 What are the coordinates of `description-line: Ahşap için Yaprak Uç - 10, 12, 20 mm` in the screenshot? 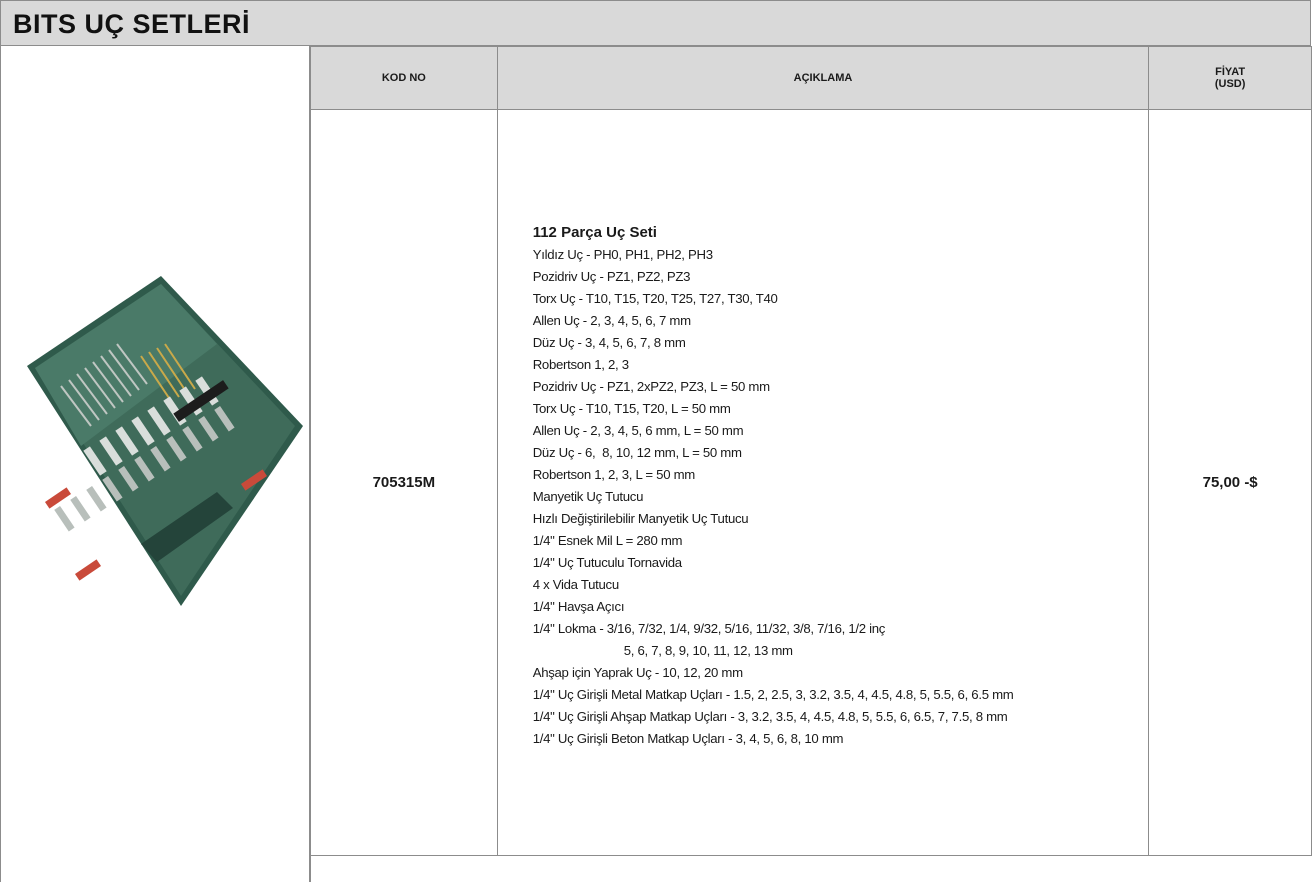 It's located at (637, 672).